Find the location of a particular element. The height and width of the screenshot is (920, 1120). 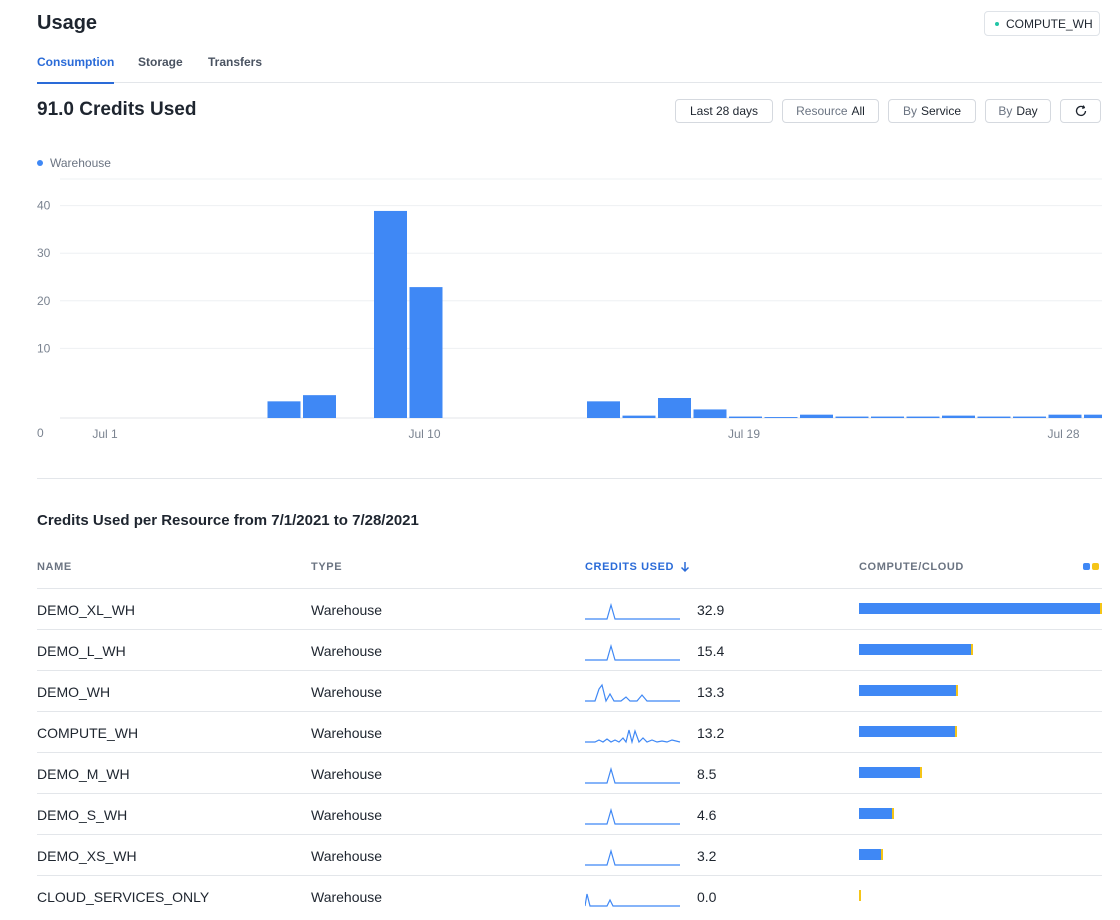

x-tick-label: Jul 1 is located at coordinates (105, 434).